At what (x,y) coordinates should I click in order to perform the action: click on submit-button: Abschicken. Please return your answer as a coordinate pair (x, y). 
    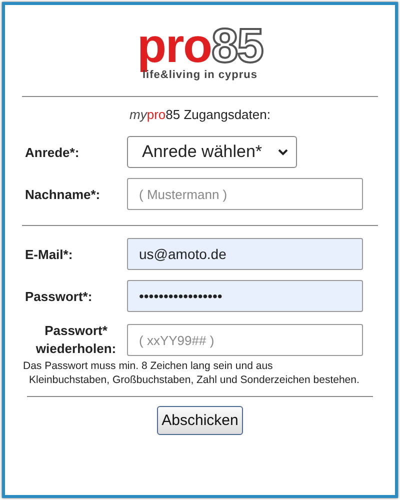
    Looking at the image, I should click on (200, 420).